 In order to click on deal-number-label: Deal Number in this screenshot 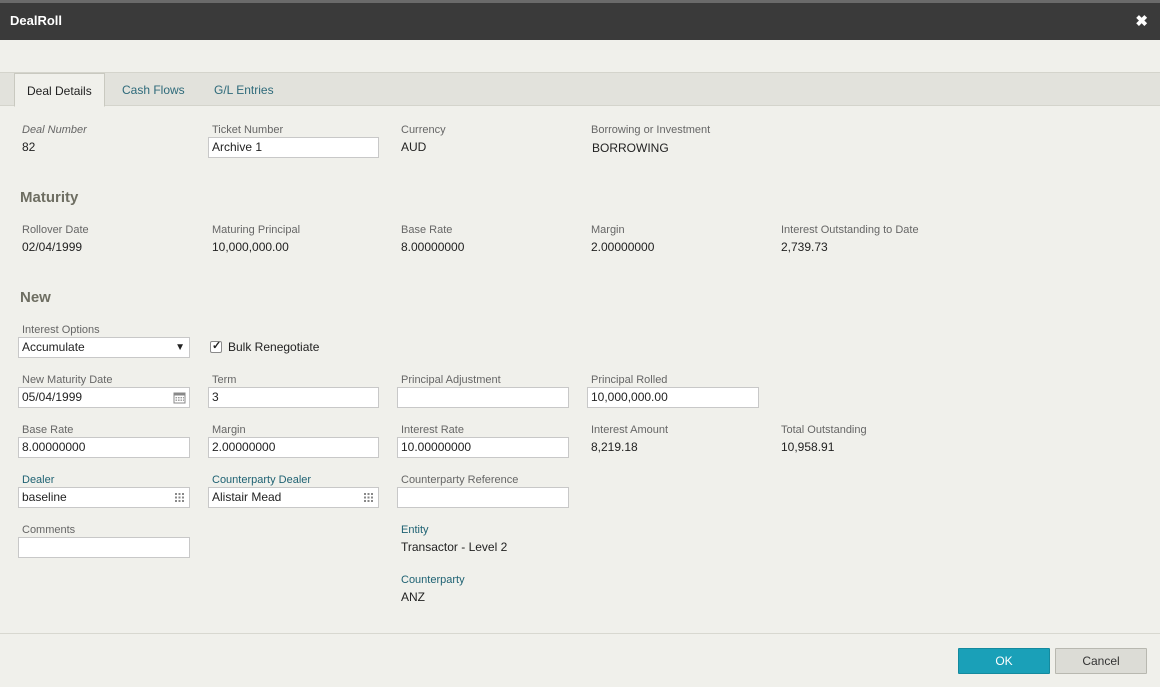, I will do `click(54, 130)`.